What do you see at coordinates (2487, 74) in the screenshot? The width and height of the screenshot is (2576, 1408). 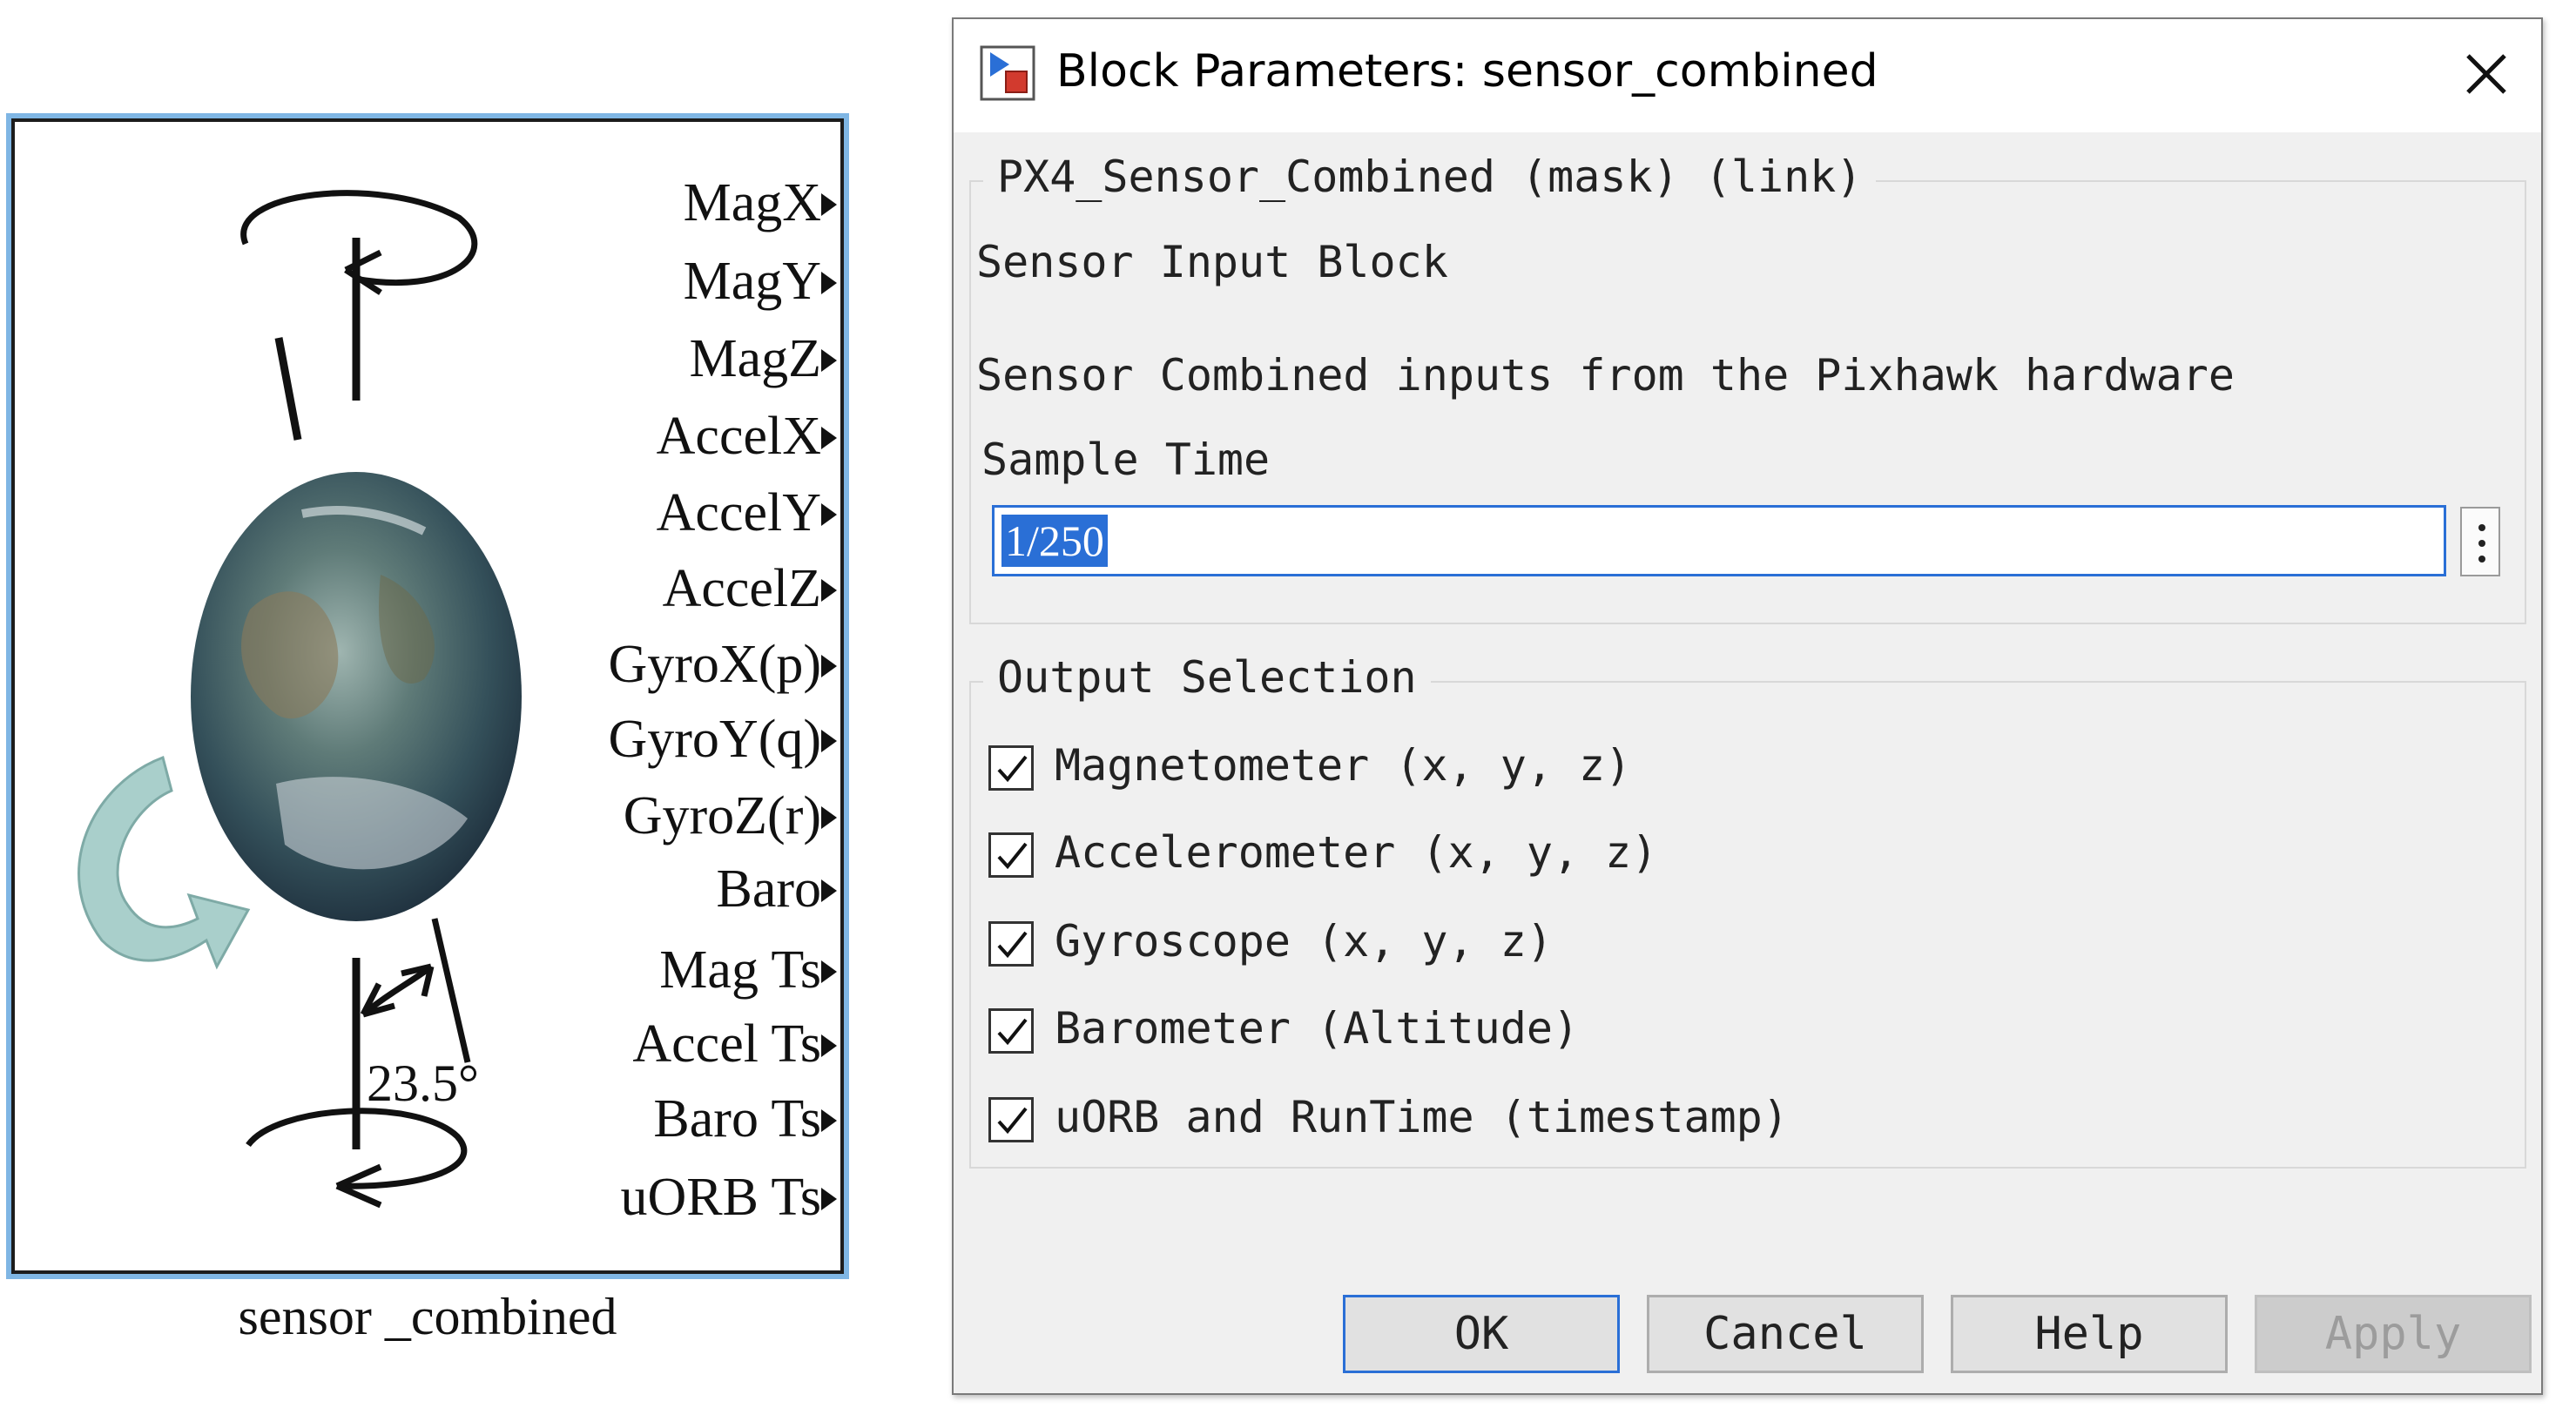 I see `close-icon` at bounding box center [2487, 74].